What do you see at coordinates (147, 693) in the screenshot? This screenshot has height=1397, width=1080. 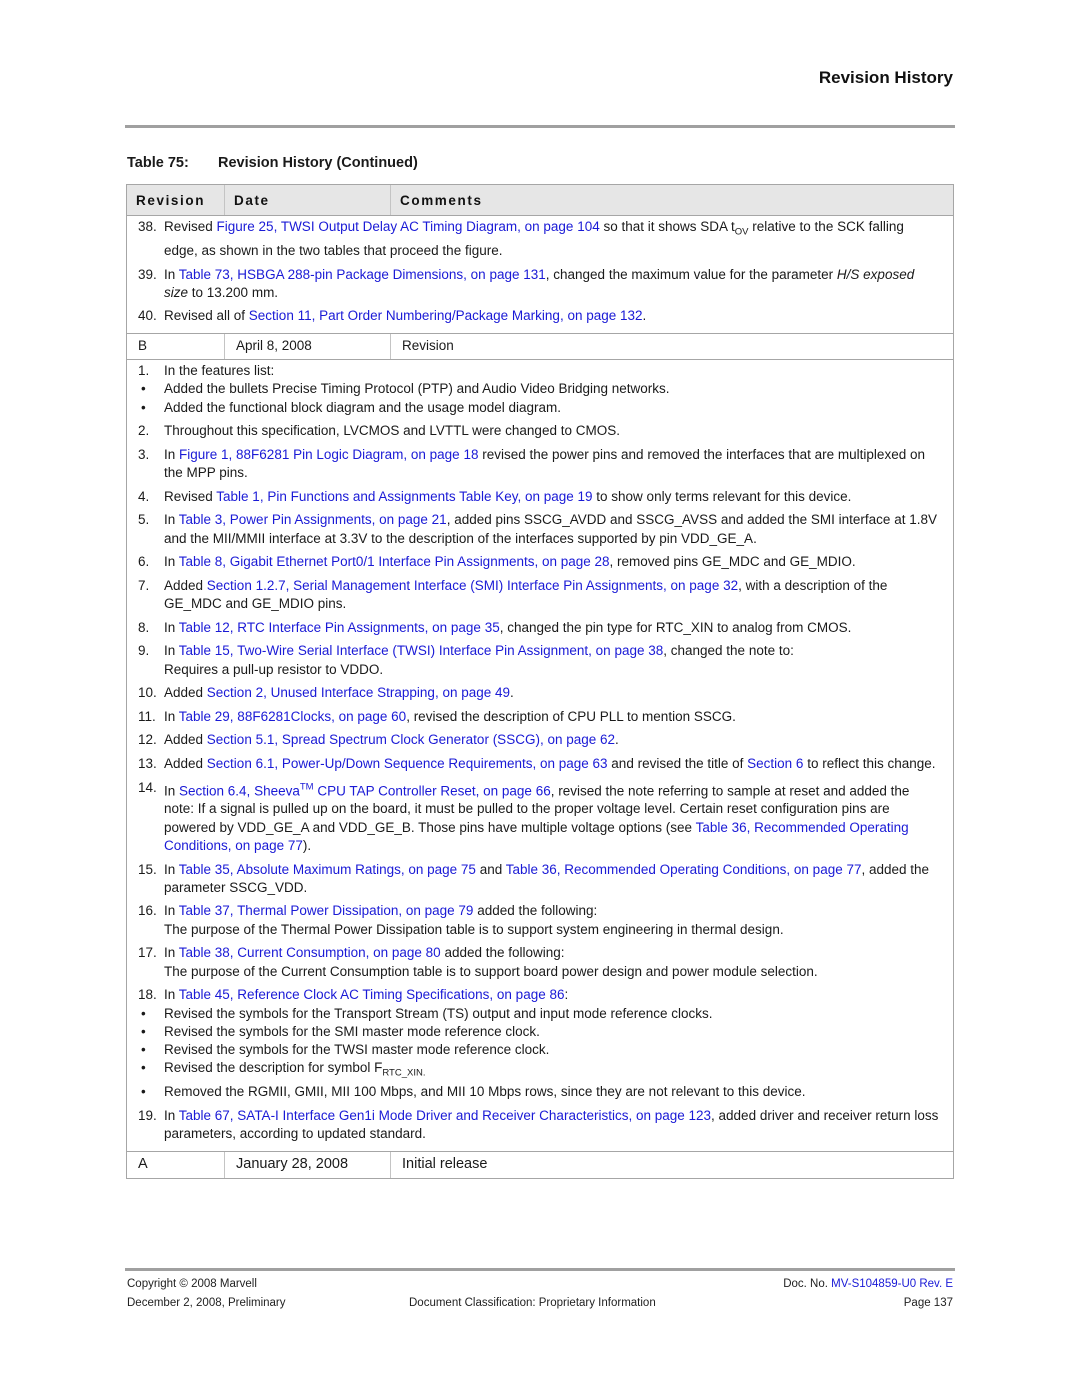 I see `item-number: 10.` at bounding box center [147, 693].